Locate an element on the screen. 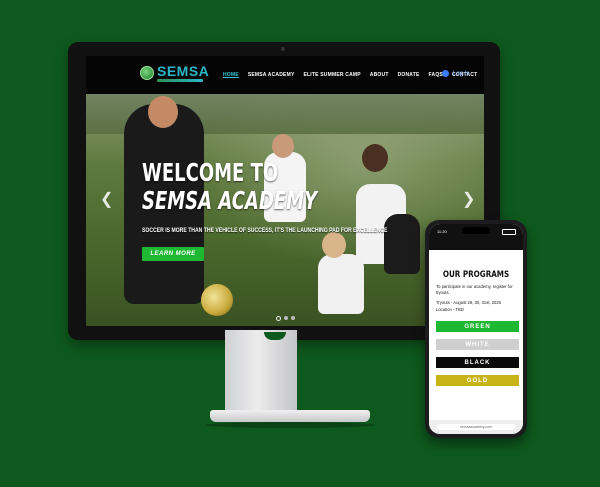  nav-item-semsa-academy: SEMSA ACADEMY is located at coordinates (271, 75).